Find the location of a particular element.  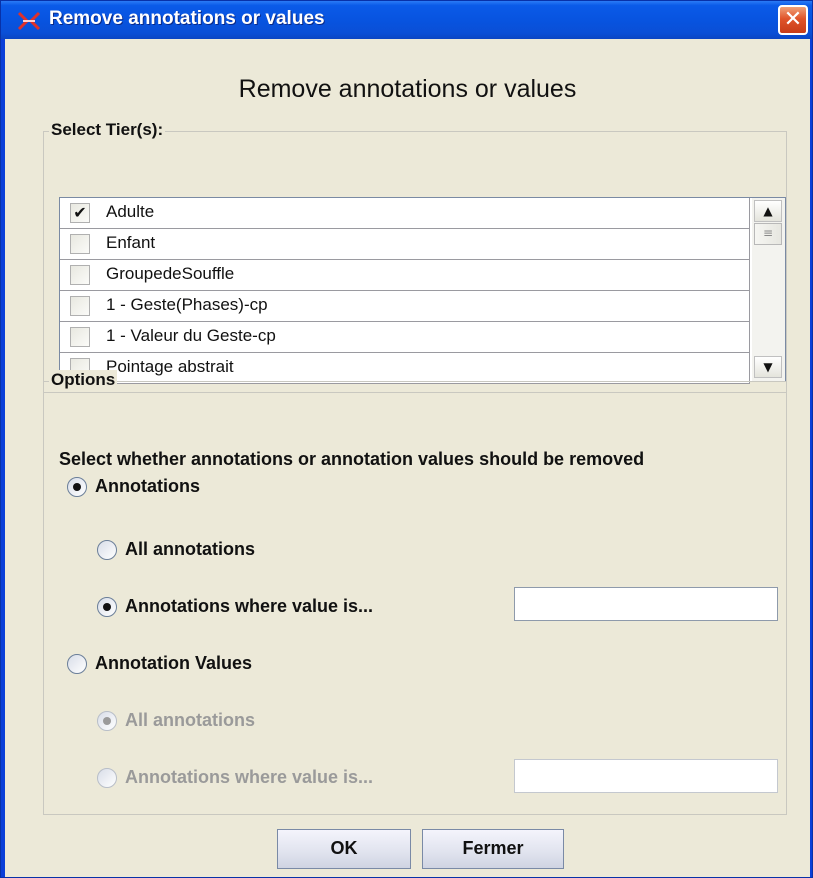

annotations-radio: Annotations is located at coordinates (133, 486).